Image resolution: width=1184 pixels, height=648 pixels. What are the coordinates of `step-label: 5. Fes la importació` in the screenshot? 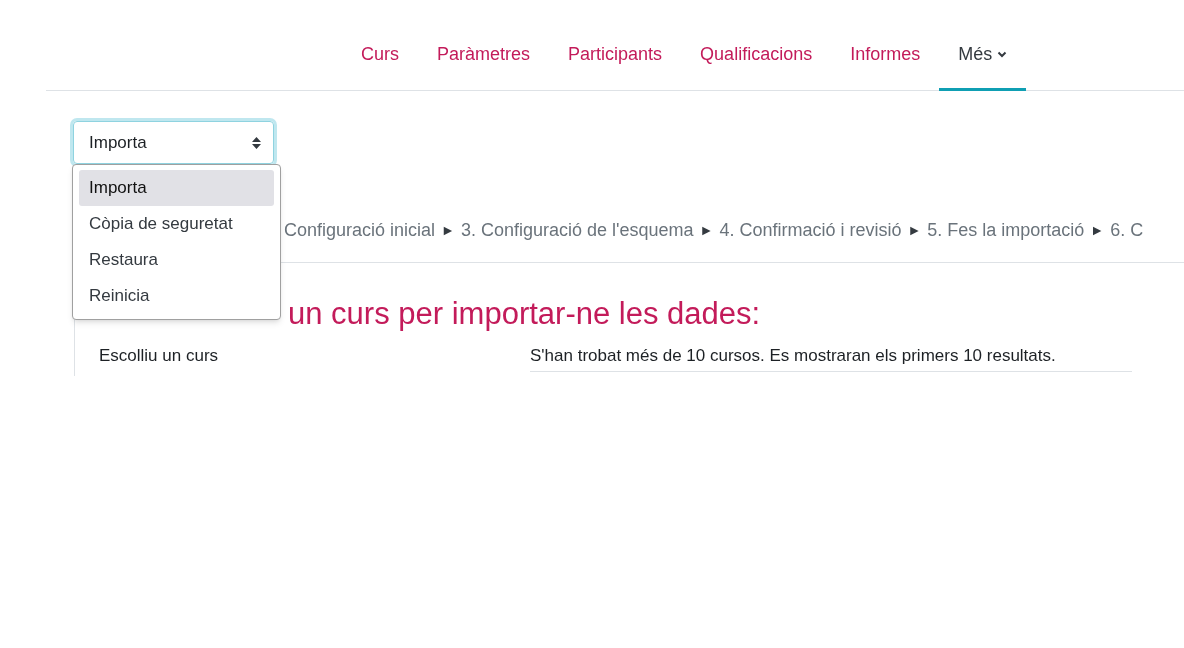 It's located at (1006, 230).